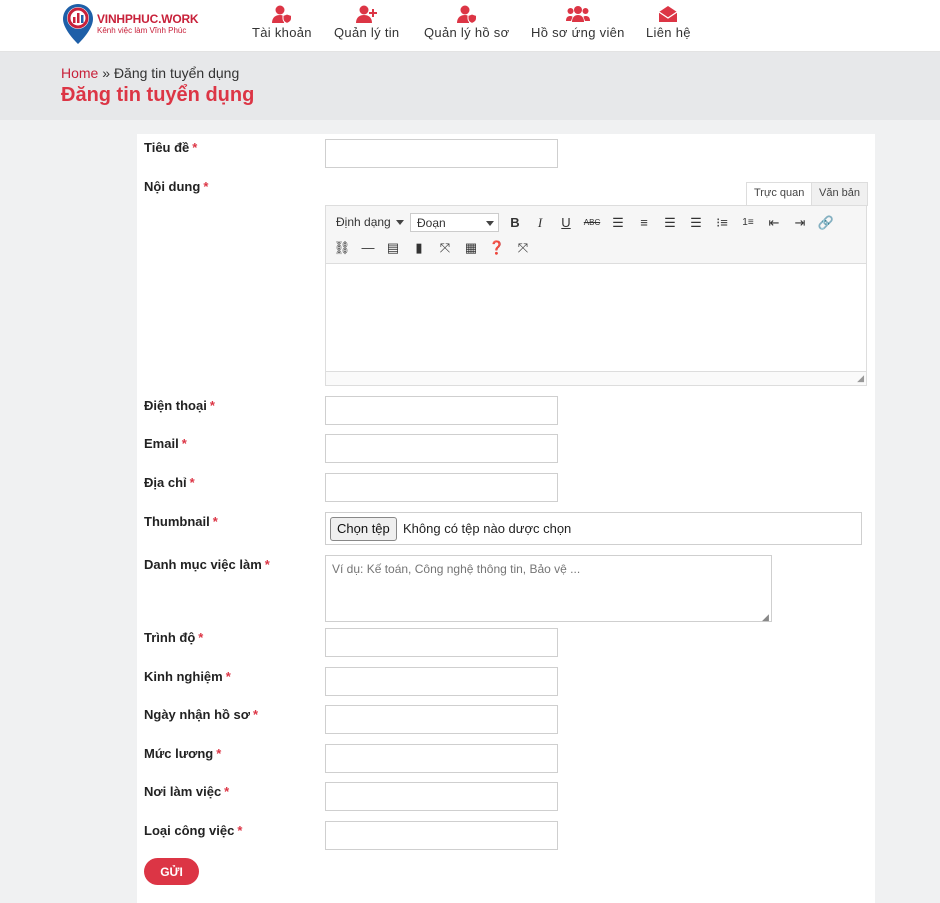 This screenshot has height=903, width=940. Describe the element at coordinates (467, 32) in the screenshot. I see `nav-label: Quản lý hồ sơ` at that location.